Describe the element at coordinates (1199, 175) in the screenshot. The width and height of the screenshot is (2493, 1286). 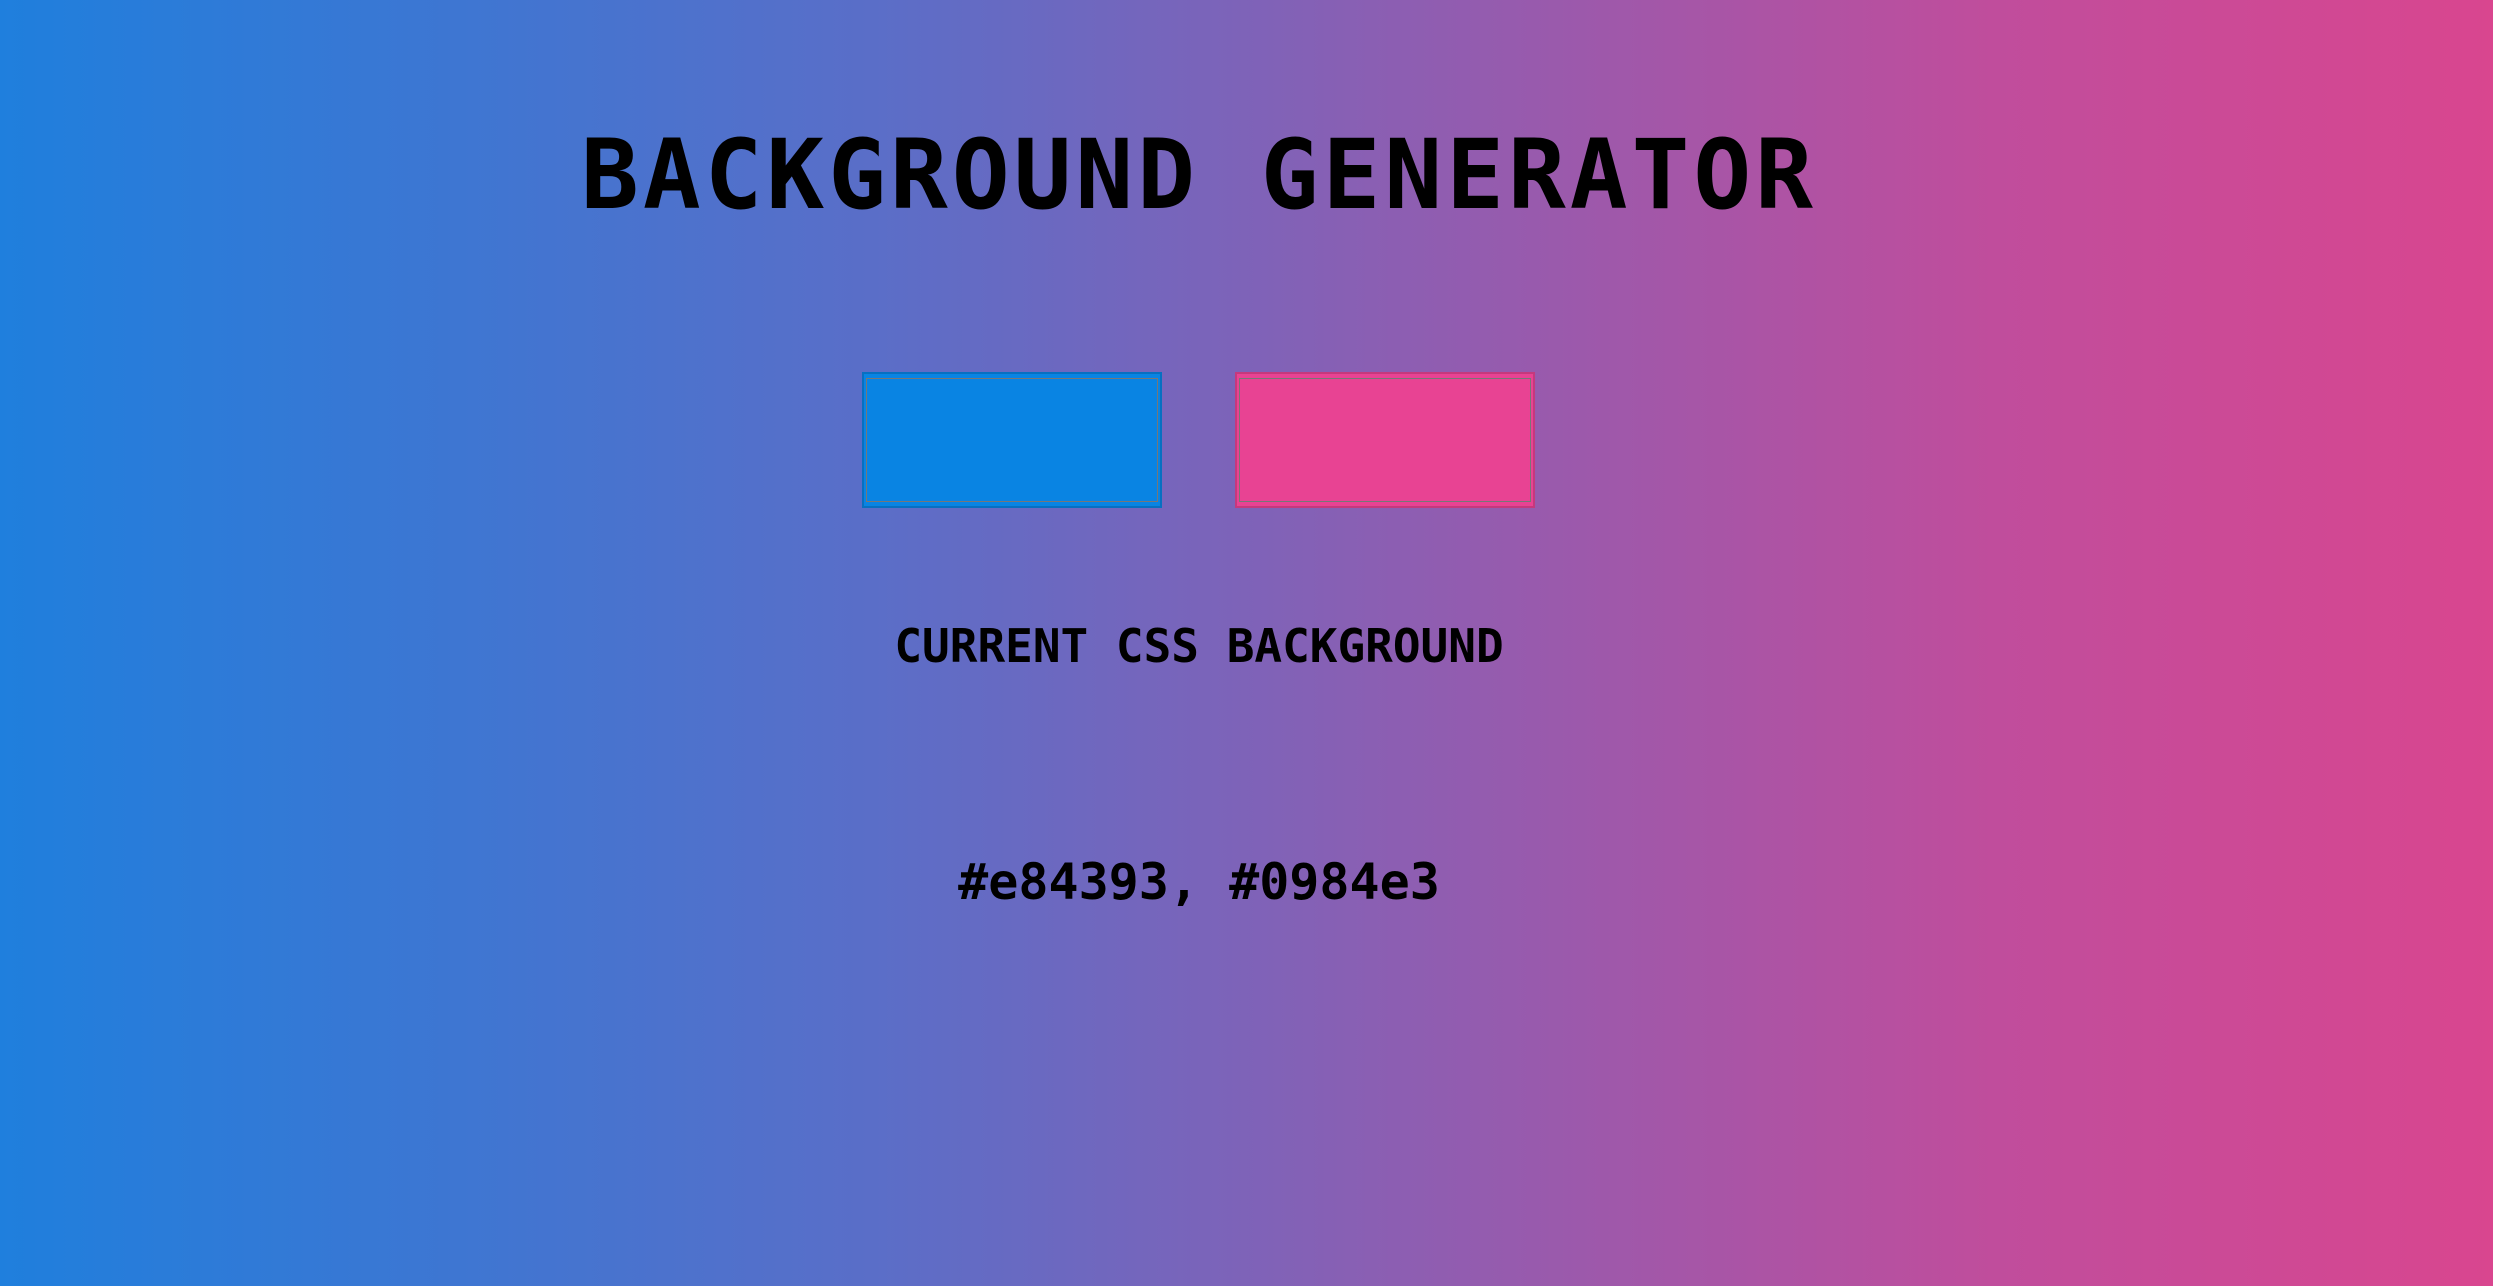
I see `page-title: BACKGROUND GENERATOR` at that location.